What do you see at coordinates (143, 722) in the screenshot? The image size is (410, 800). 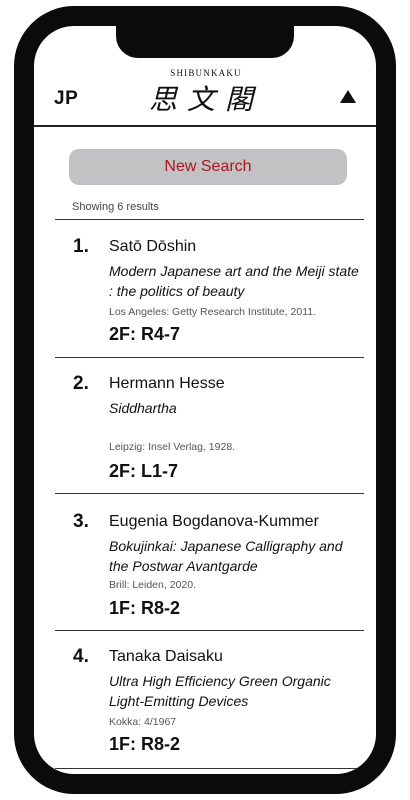 I see `result-publisher: Kokka: 4/1967` at bounding box center [143, 722].